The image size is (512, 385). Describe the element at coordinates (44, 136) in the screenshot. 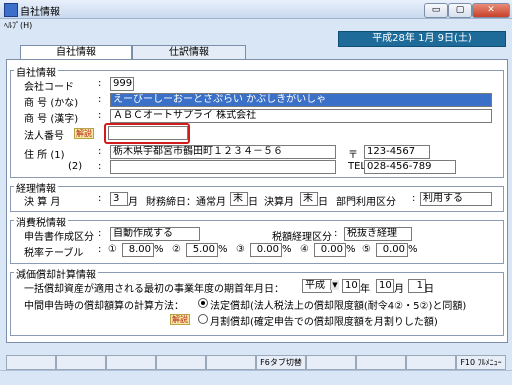

I see `corp-number-label: 法人番号` at that location.